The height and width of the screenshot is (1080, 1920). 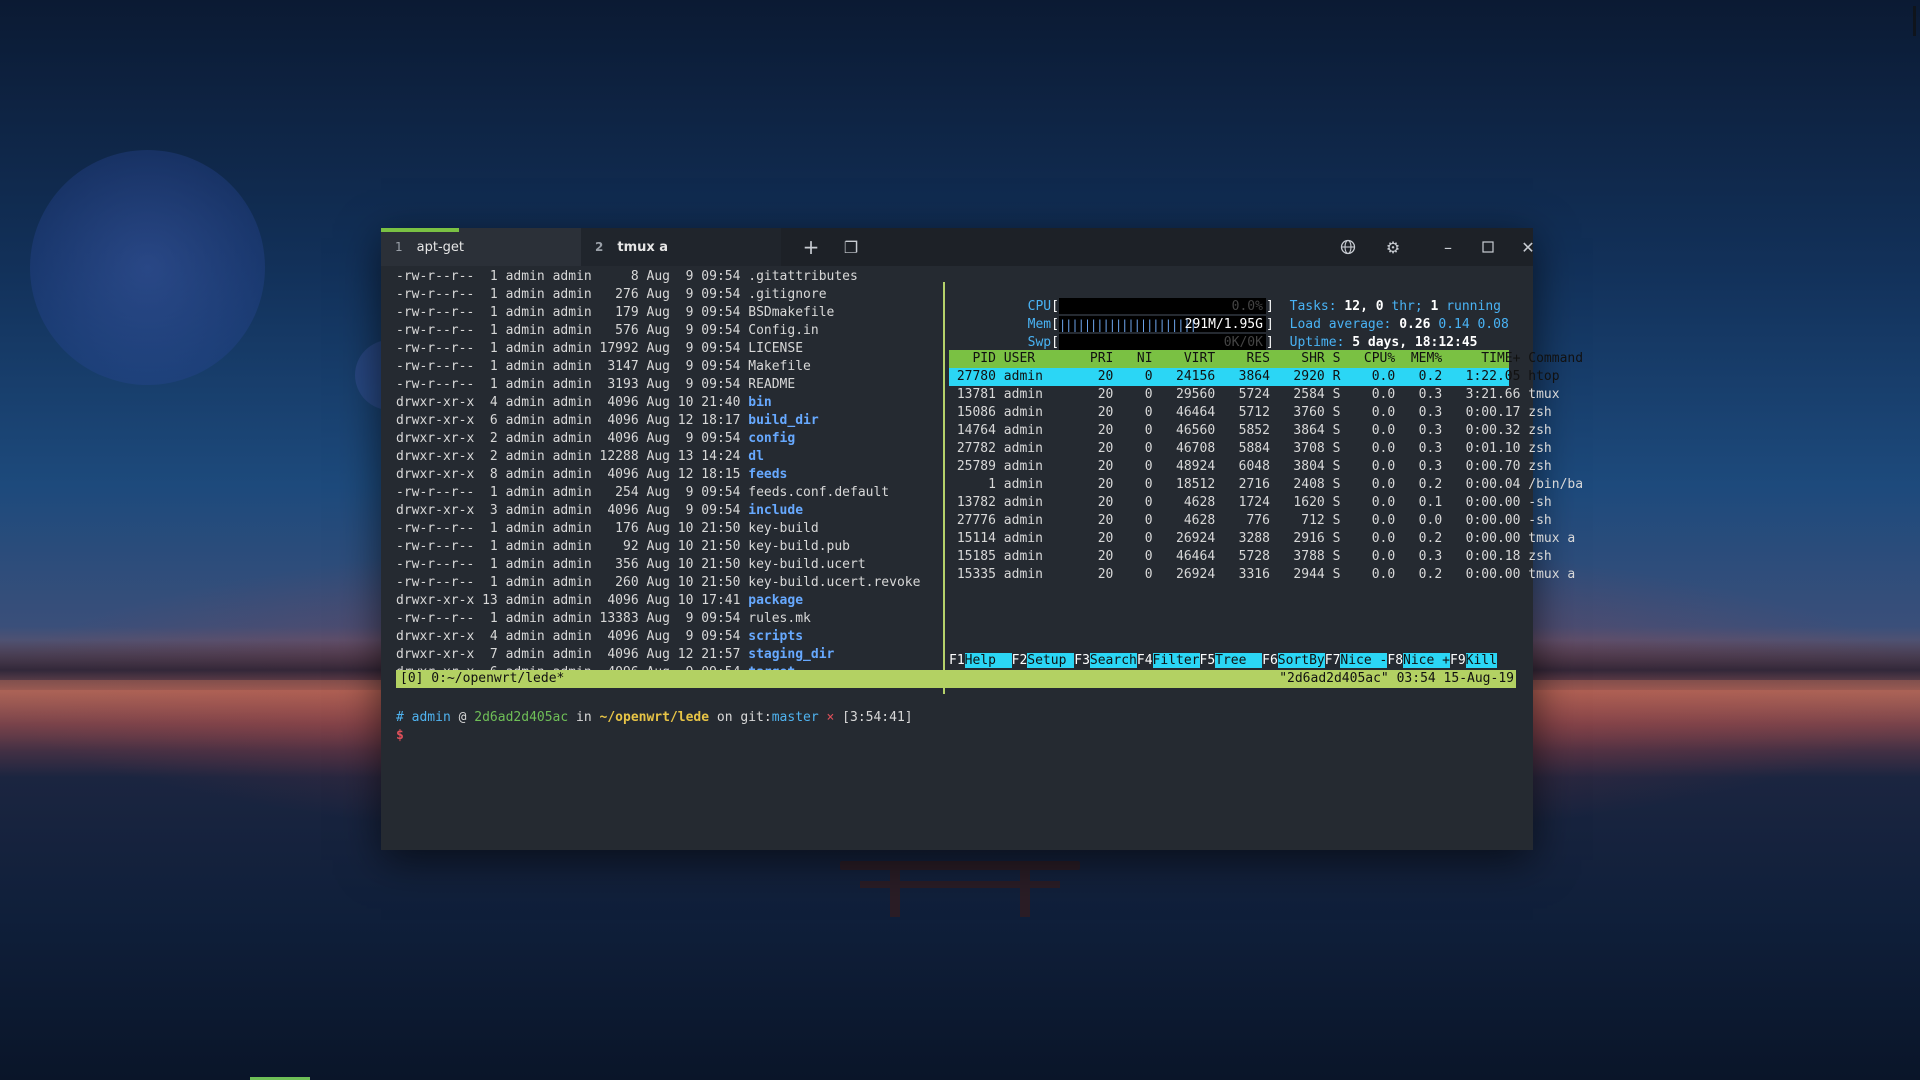 I want to click on column-header: TIME+, so click(x=1489, y=358).